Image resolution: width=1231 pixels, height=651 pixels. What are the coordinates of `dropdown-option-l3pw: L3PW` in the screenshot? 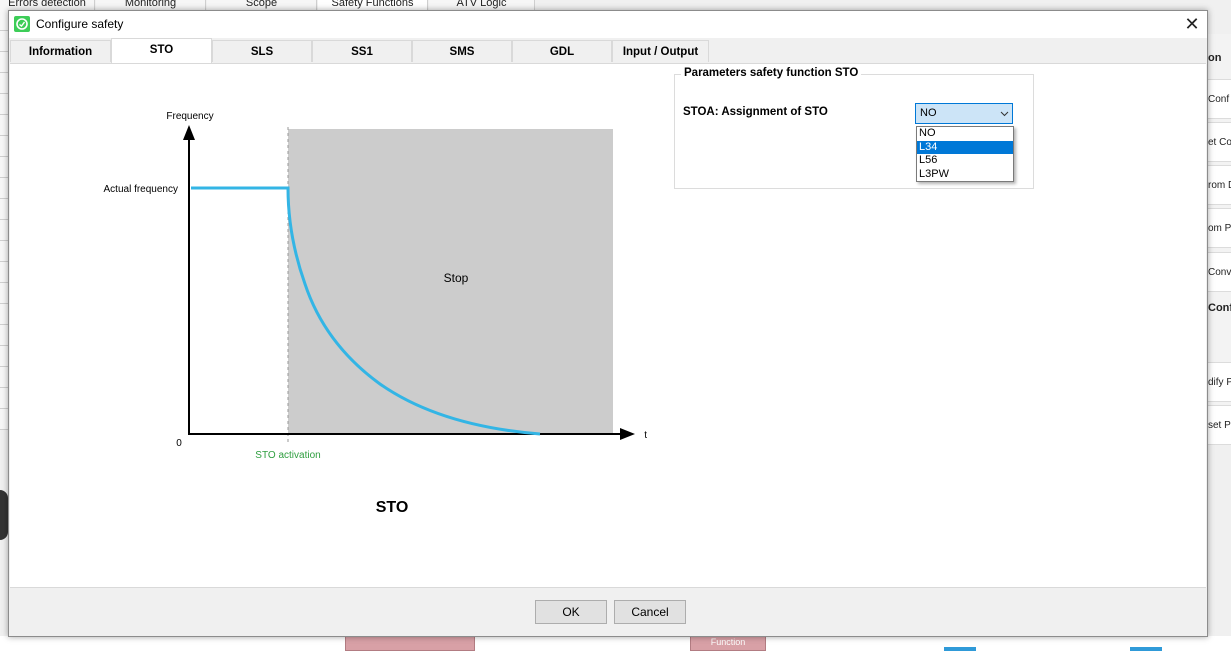 It's located at (965, 175).